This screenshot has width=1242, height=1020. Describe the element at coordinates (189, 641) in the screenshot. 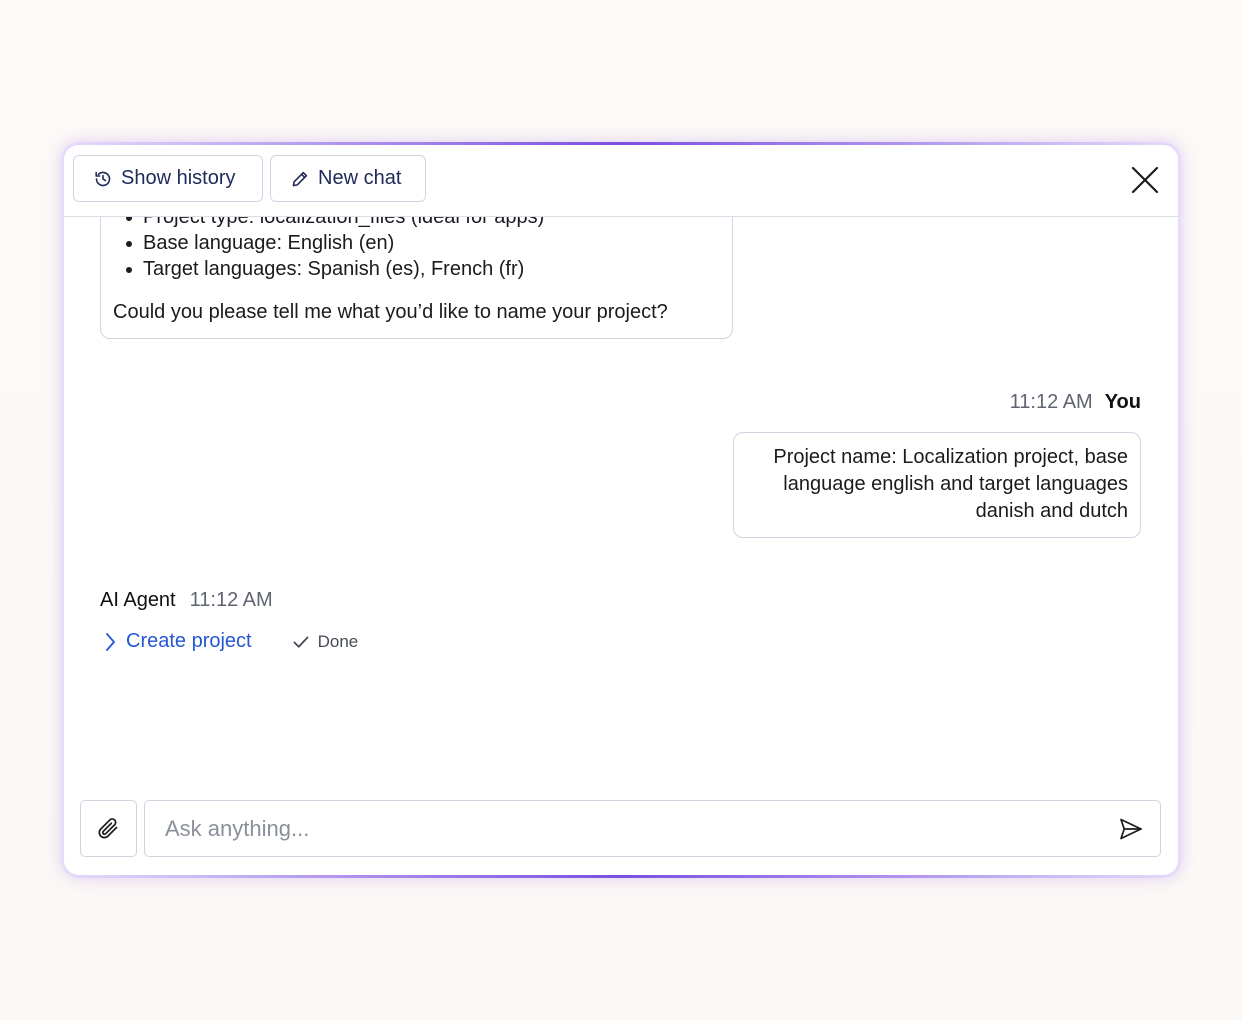

I see `tool-call-label: Create project` at that location.